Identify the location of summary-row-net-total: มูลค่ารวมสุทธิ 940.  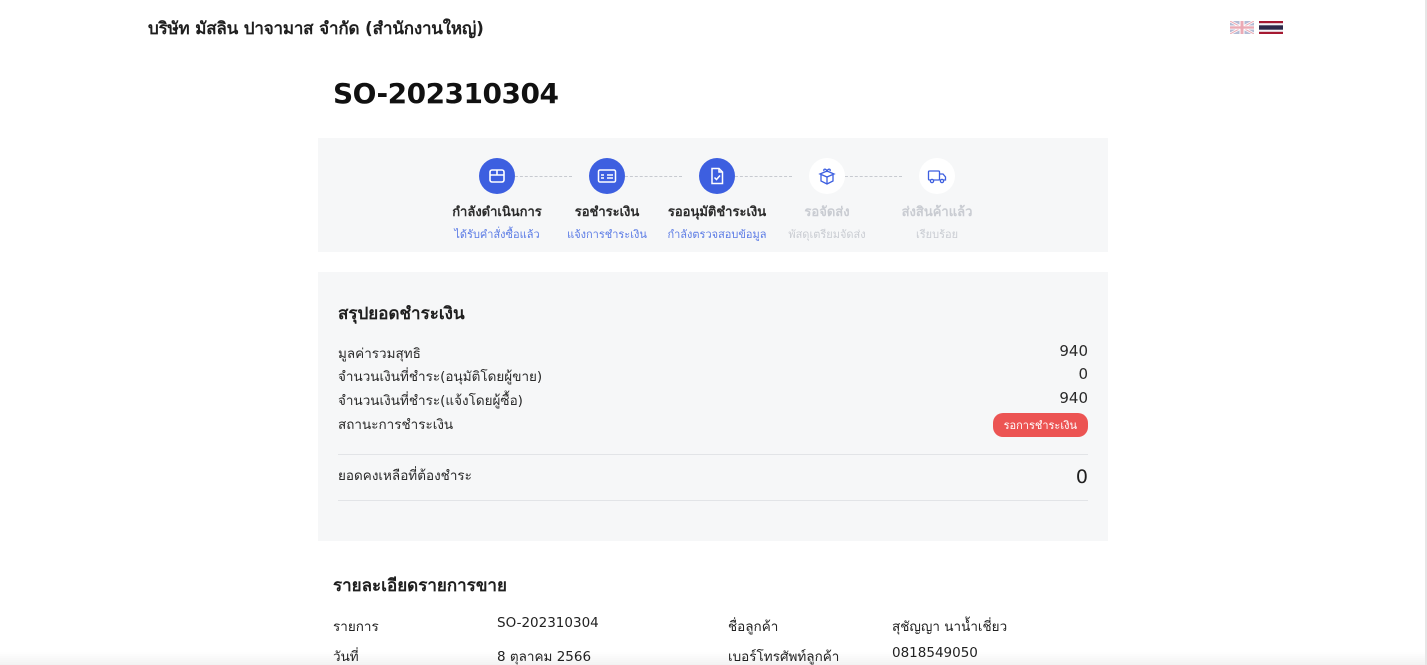
(713, 353).